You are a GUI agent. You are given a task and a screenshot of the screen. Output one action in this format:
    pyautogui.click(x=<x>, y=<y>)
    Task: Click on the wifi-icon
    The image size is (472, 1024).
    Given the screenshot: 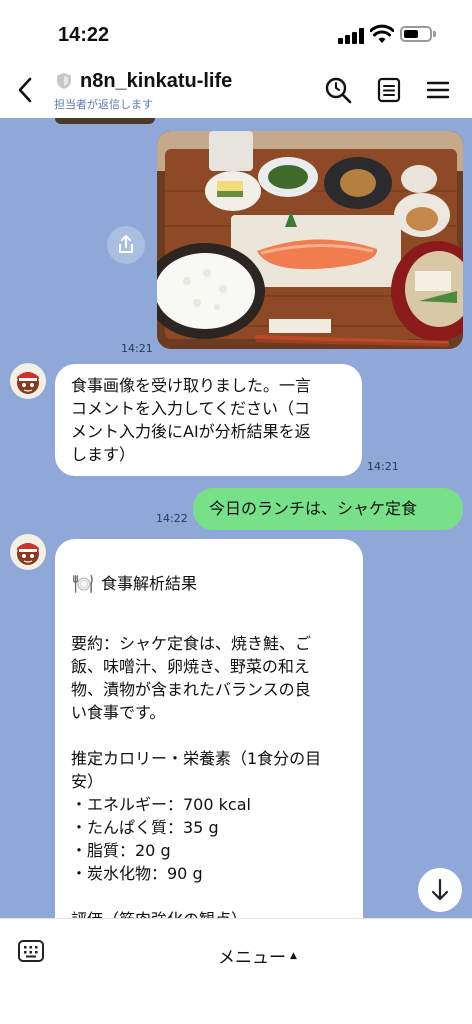 What is the action you would take?
    pyautogui.click(x=382, y=33)
    